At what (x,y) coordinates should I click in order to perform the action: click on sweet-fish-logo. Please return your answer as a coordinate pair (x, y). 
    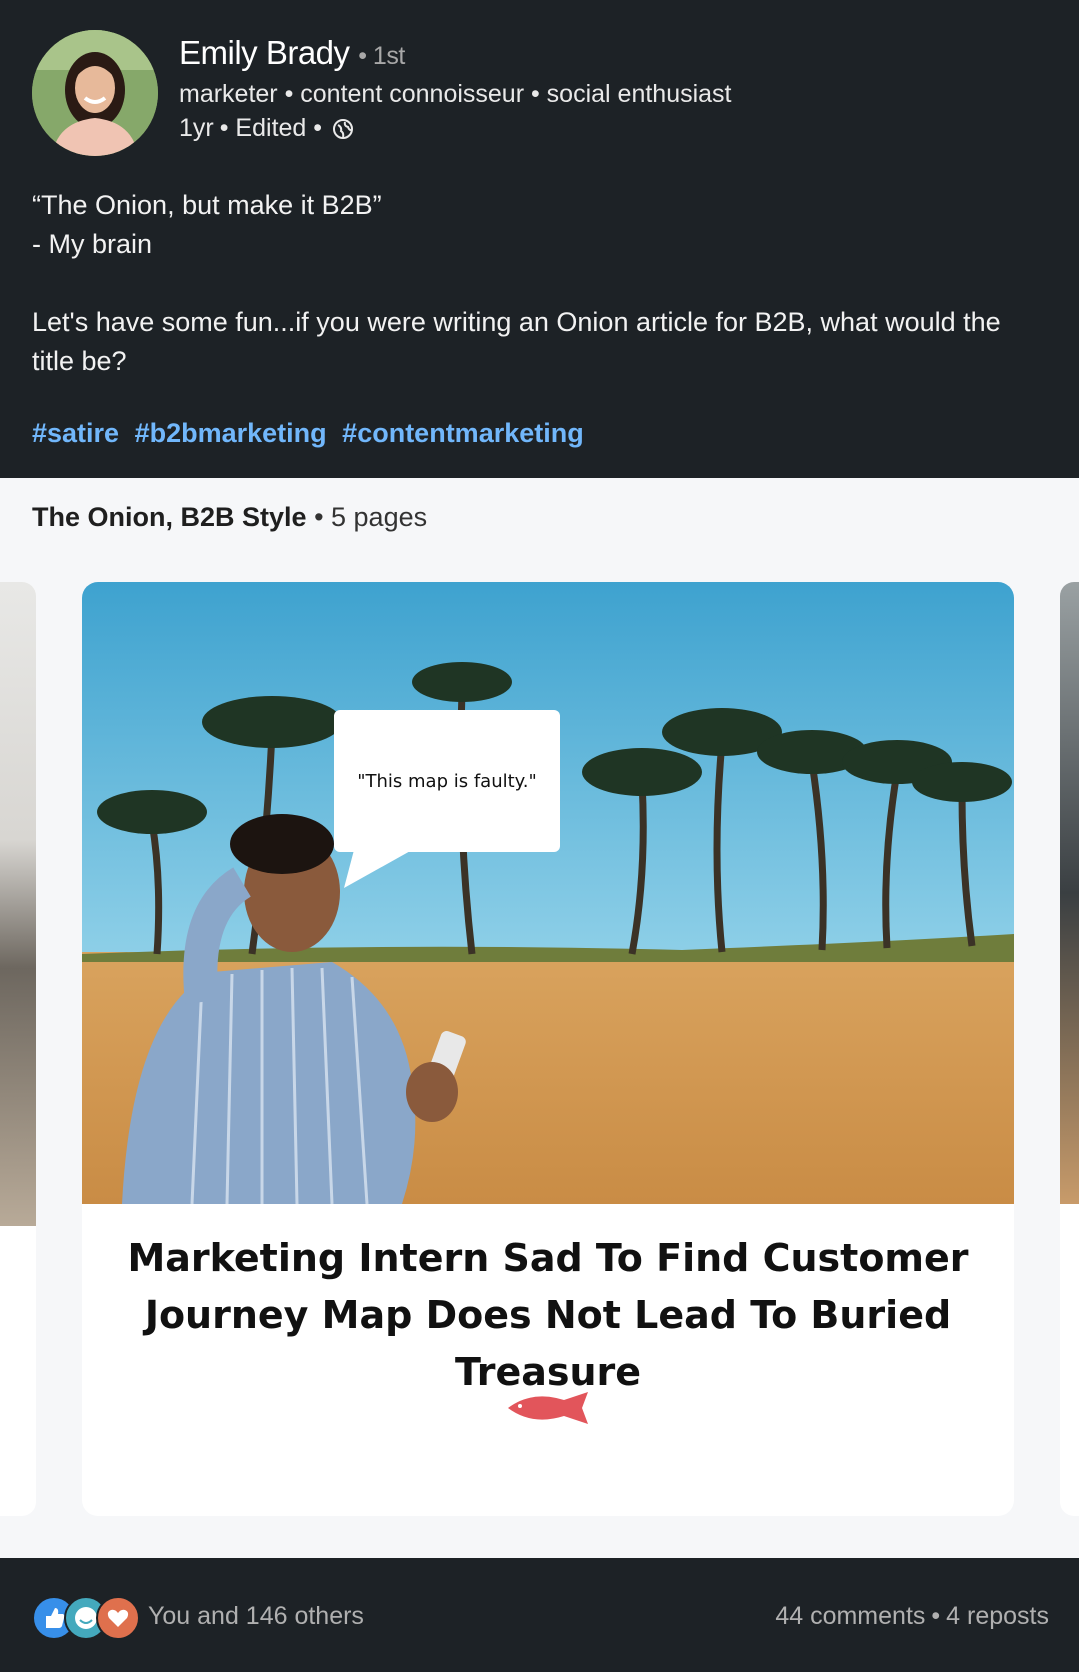
    Looking at the image, I should click on (547, 1408).